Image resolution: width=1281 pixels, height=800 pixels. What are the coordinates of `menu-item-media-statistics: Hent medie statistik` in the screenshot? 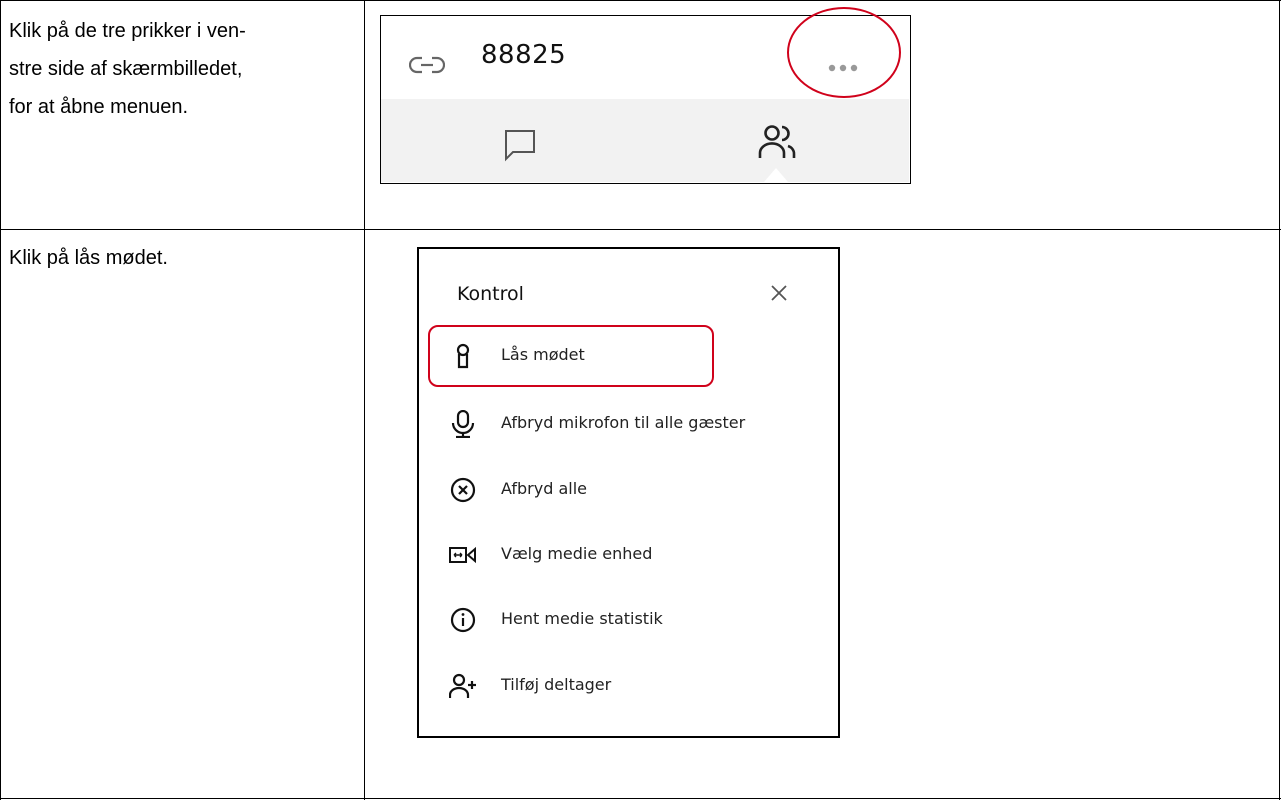 It's located at (634, 620).